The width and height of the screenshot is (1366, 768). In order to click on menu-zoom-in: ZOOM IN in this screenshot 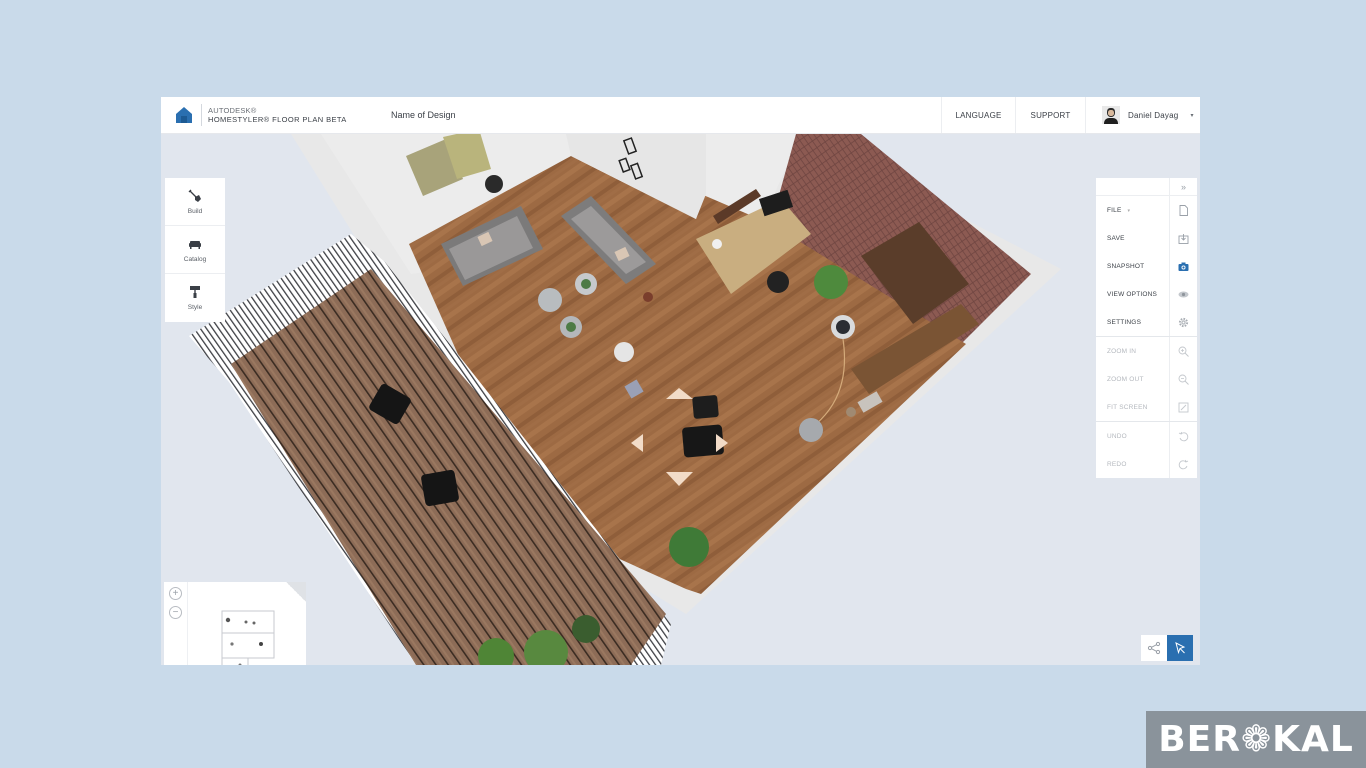, I will do `click(1146, 351)`.